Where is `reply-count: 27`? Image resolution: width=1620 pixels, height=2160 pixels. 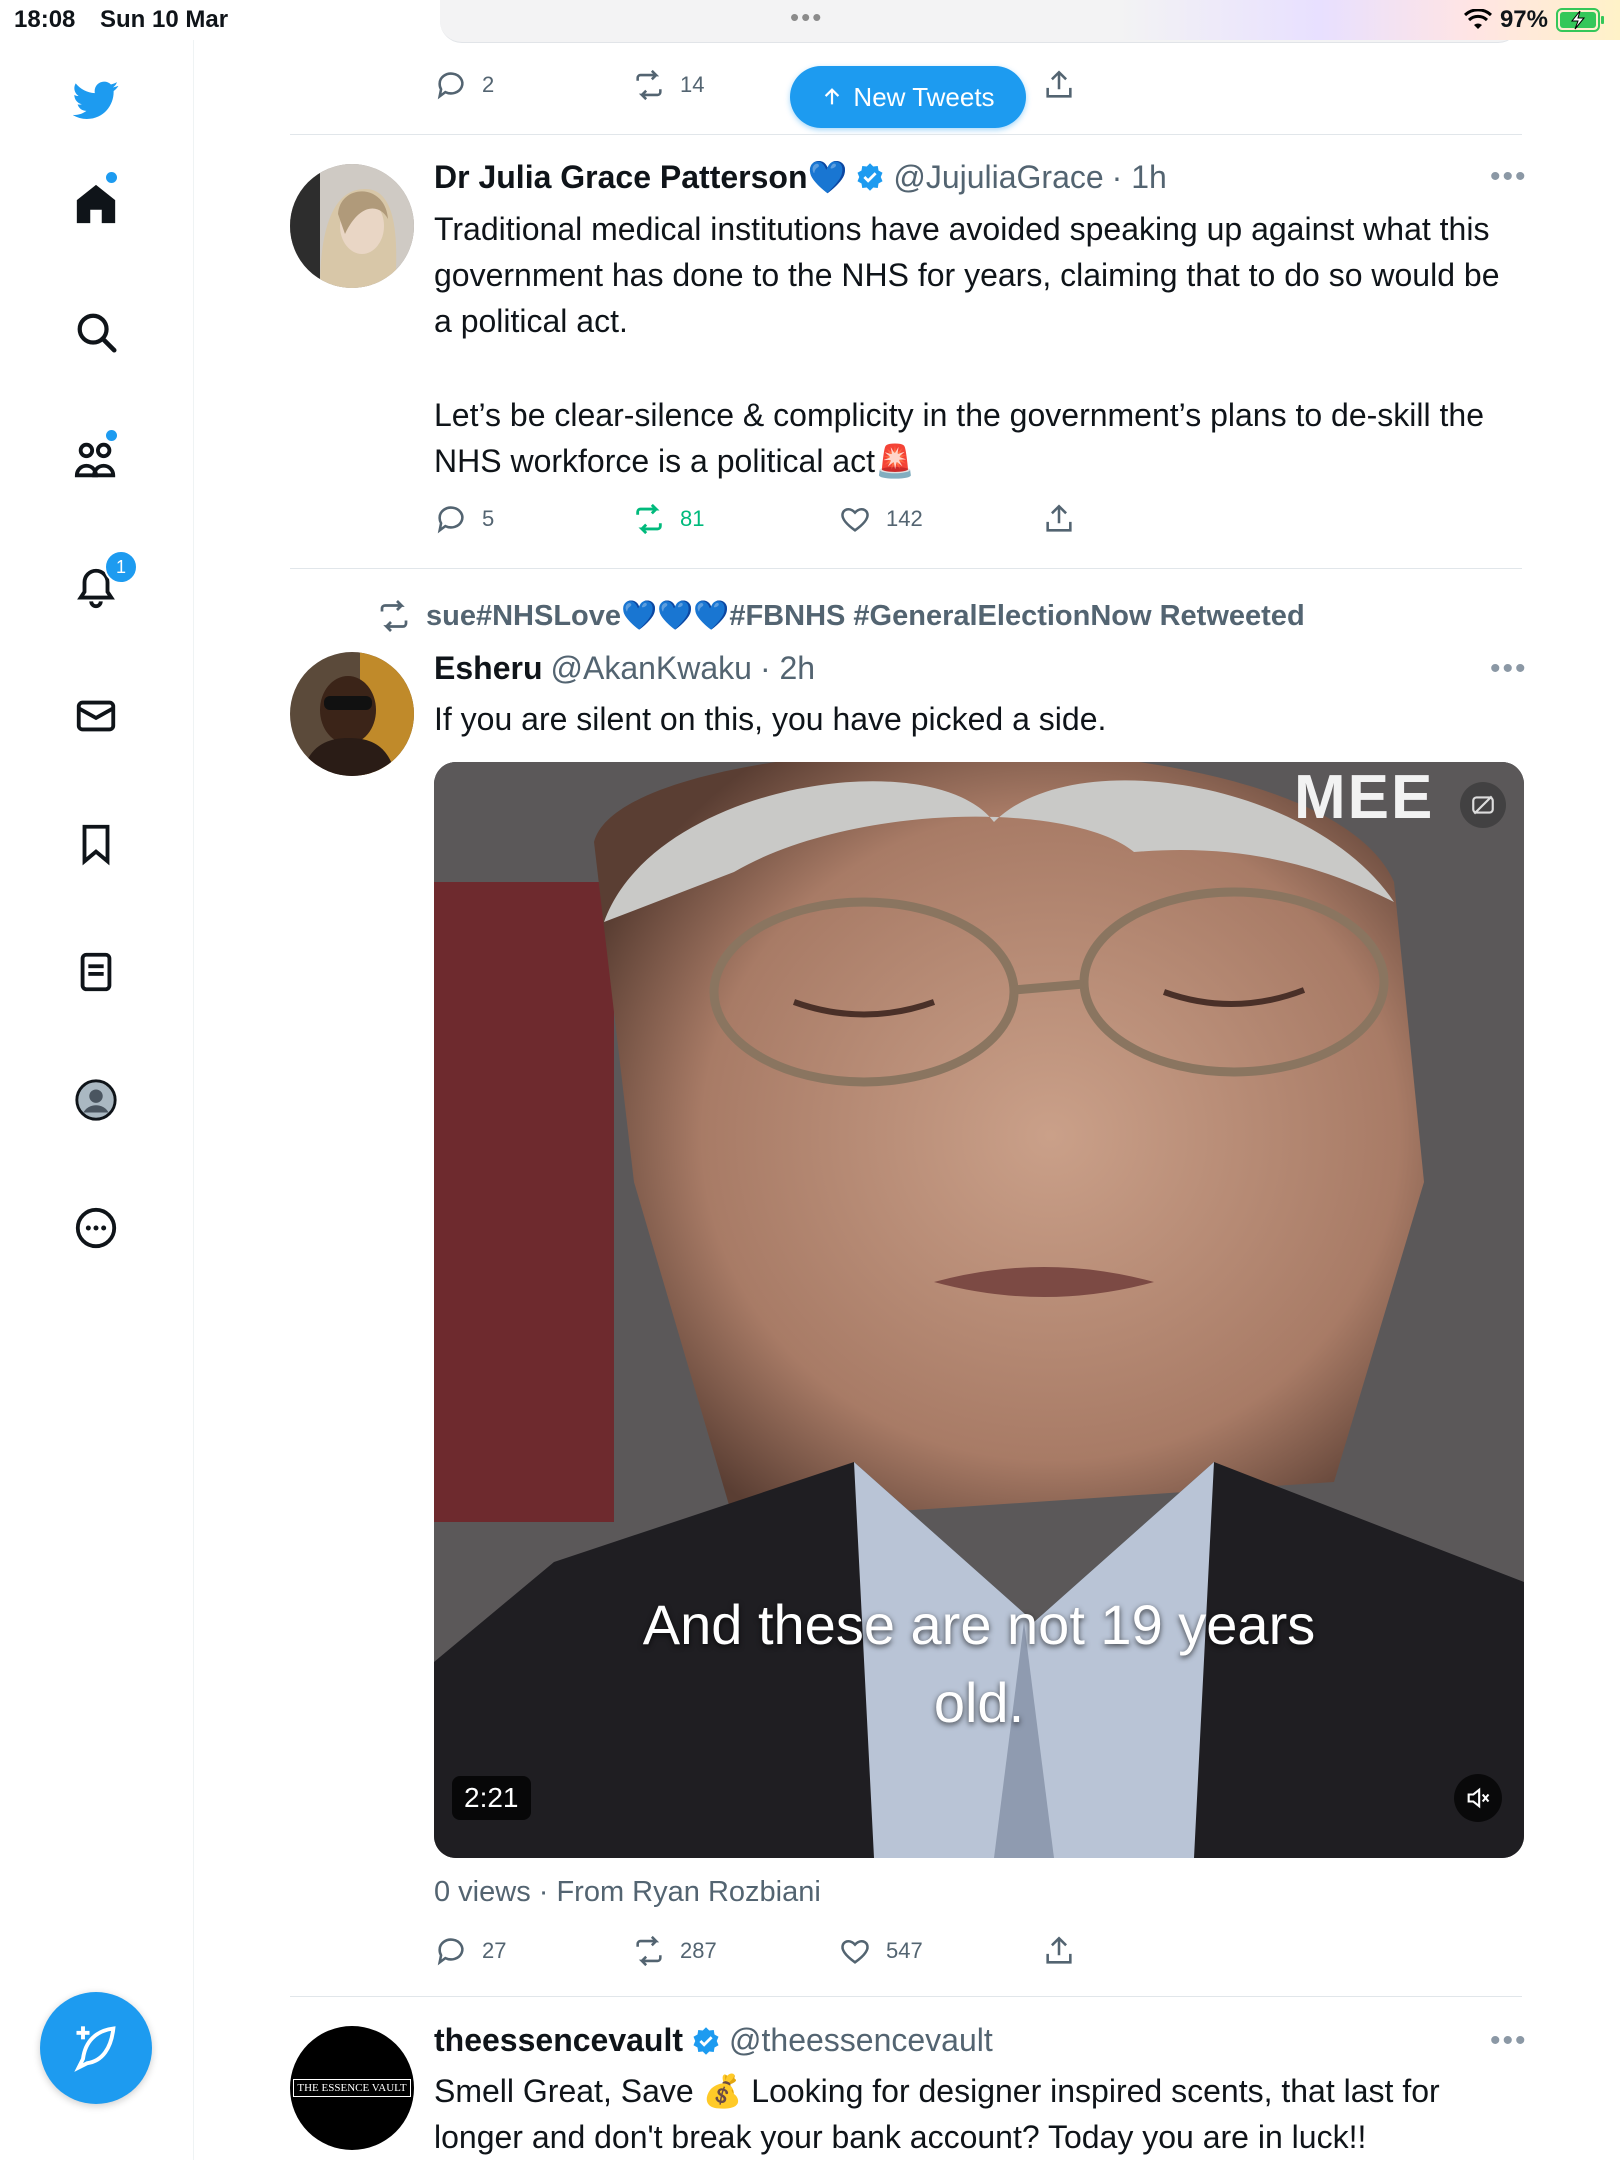 reply-count: 27 is located at coordinates (494, 1950).